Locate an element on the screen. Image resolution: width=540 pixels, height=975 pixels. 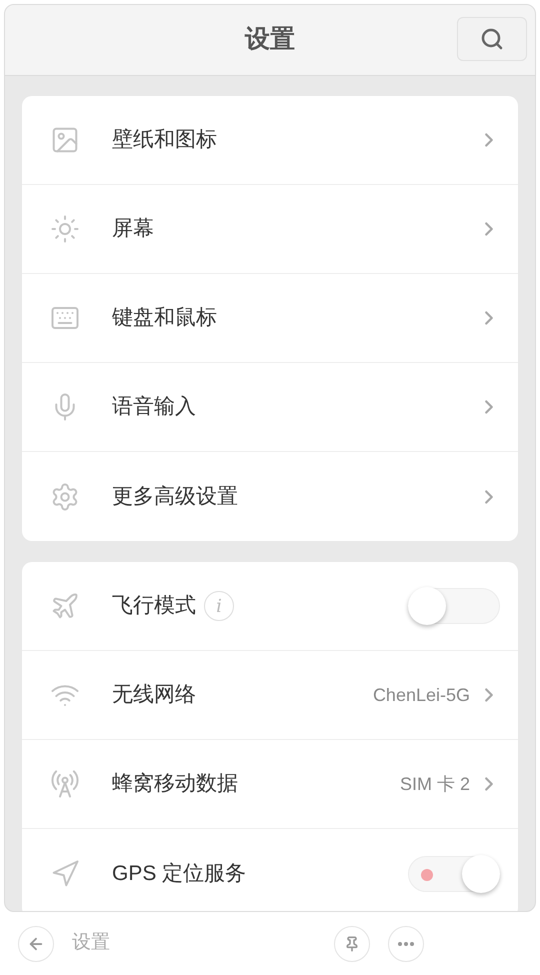
pin-button is located at coordinates (352, 944).